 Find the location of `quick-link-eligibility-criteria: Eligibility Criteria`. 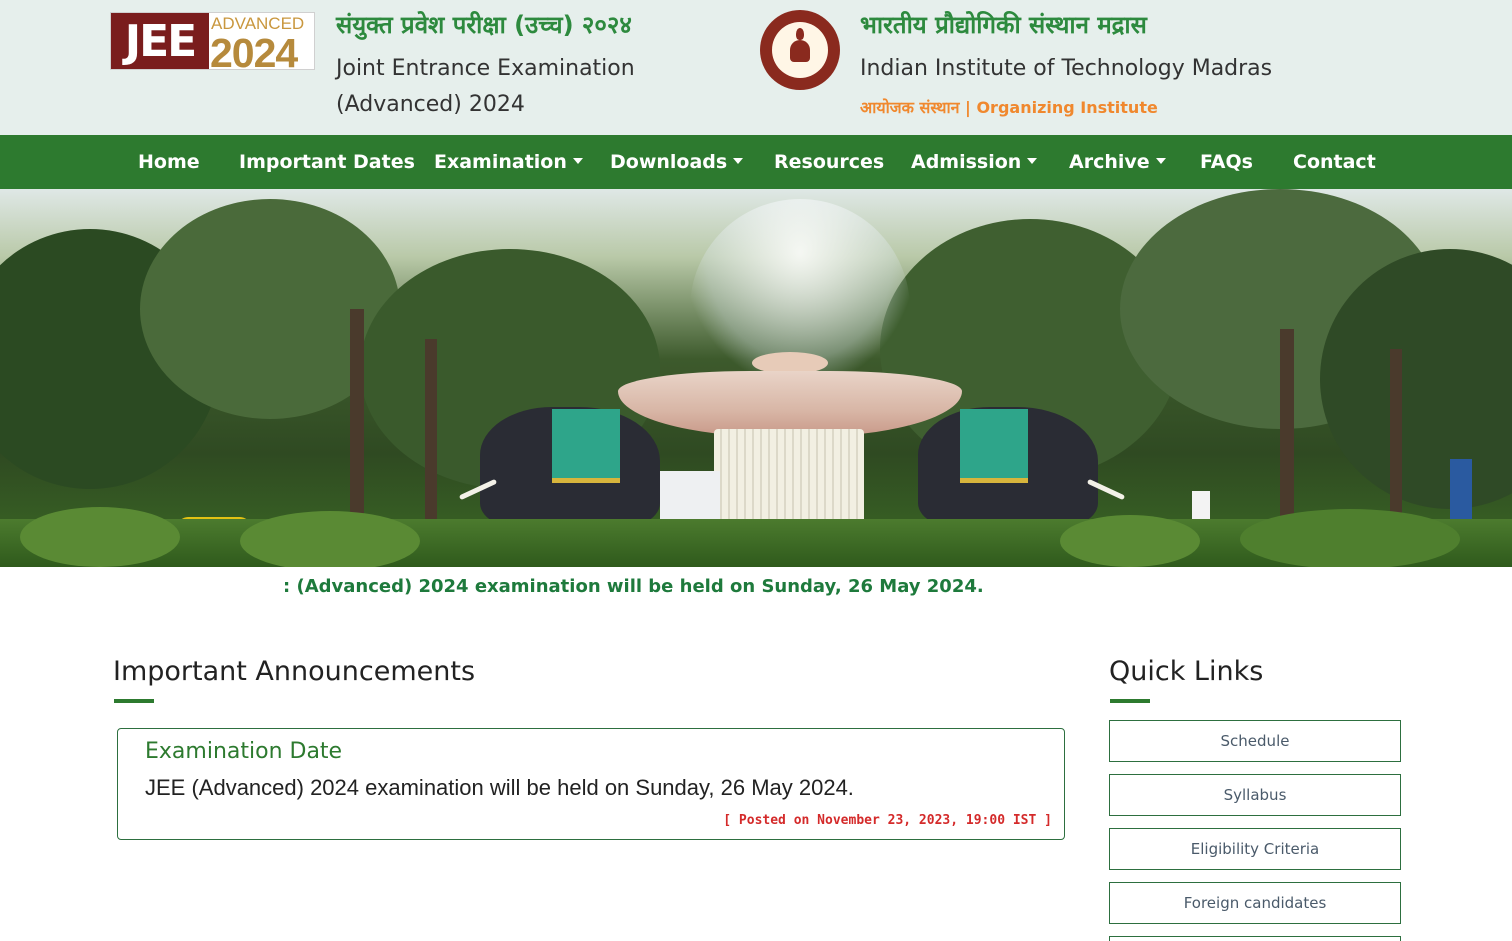

quick-link-eligibility-criteria: Eligibility Criteria is located at coordinates (1255, 849).